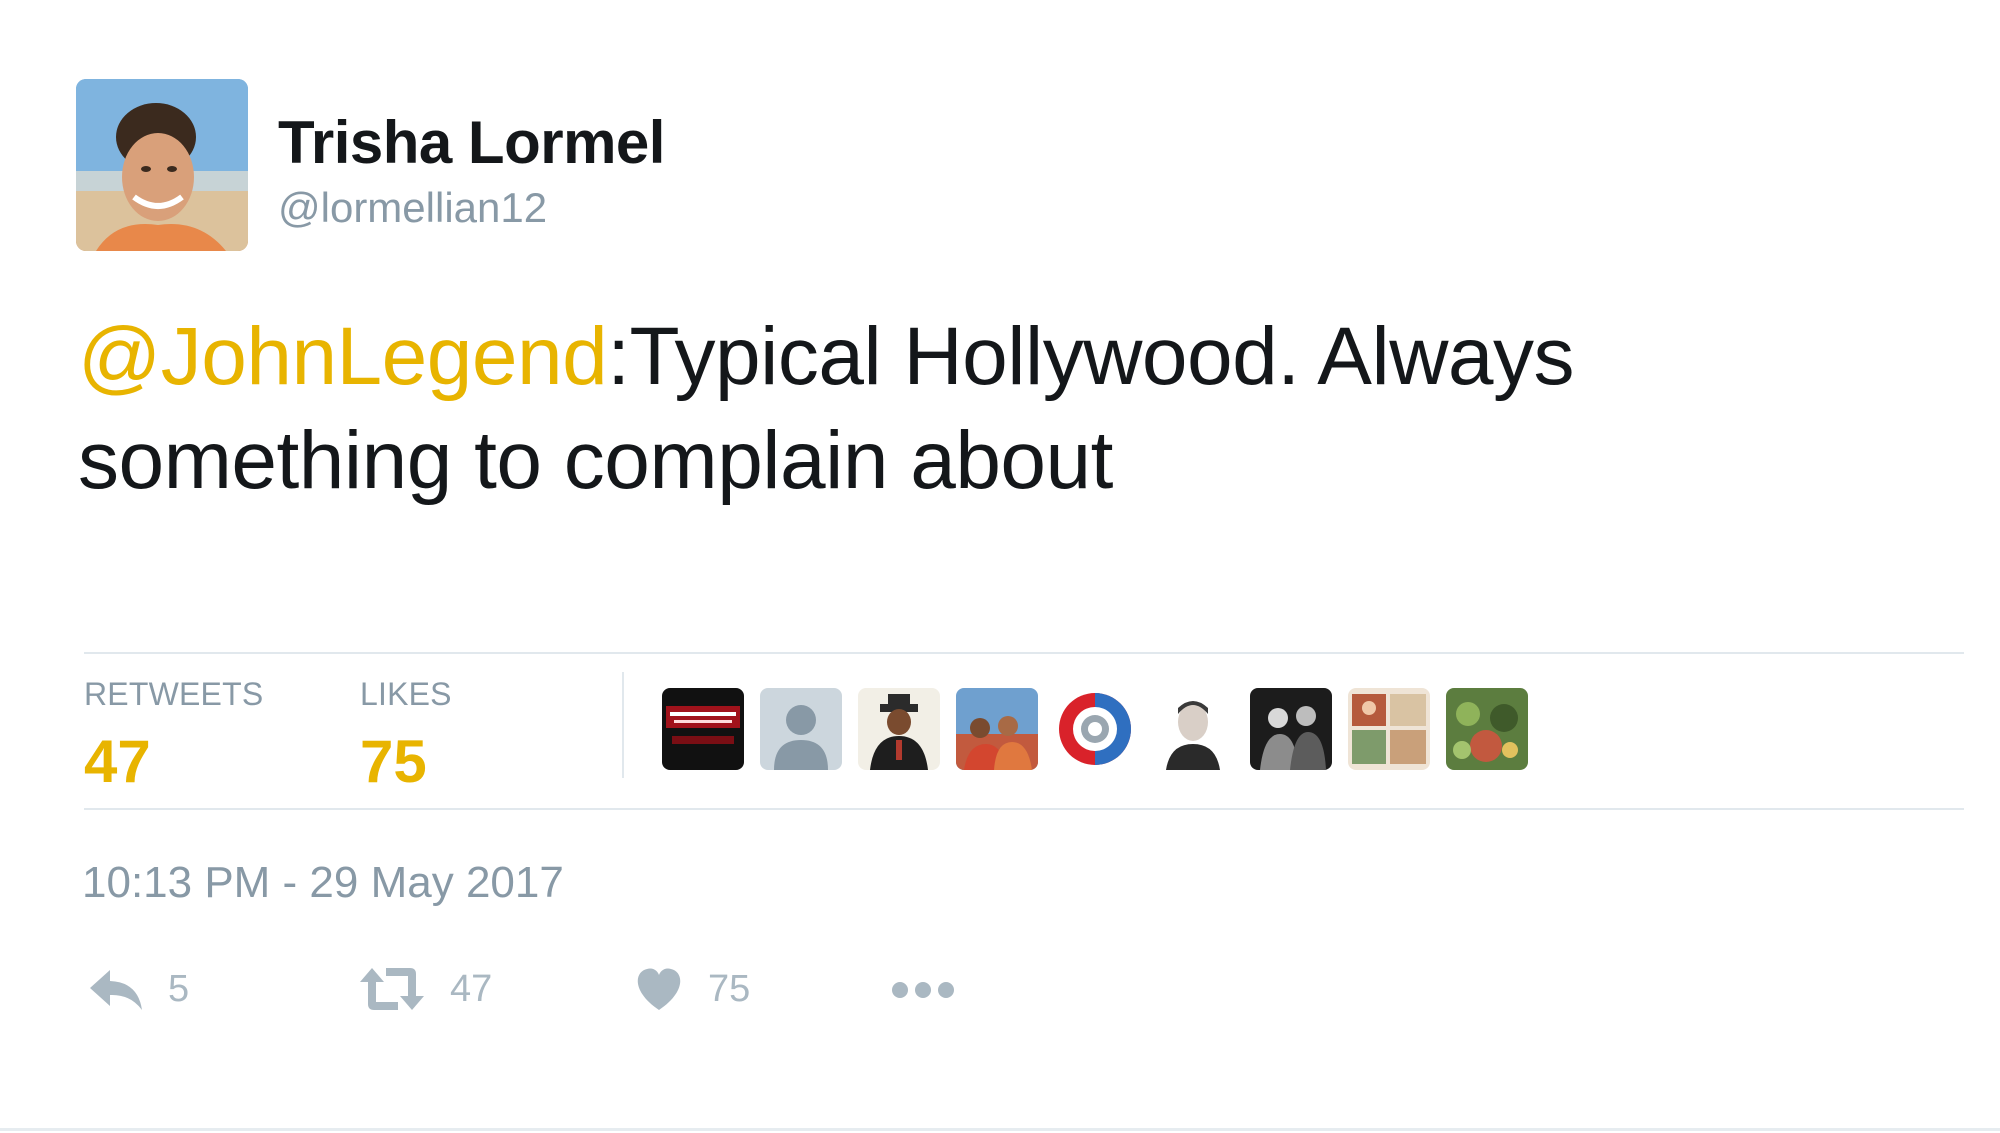 Image resolution: width=2000 pixels, height=1133 pixels. Describe the element at coordinates (323, 883) in the screenshot. I see `tweet-timestamp: 10:13 PM - 29 May 2017` at that location.